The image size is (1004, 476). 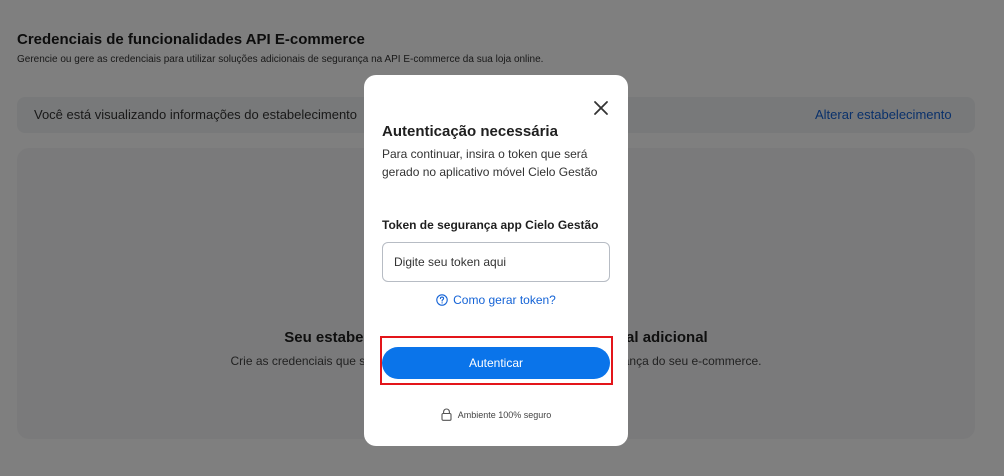 I want to click on question-circle-icon, so click(x=442, y=300).